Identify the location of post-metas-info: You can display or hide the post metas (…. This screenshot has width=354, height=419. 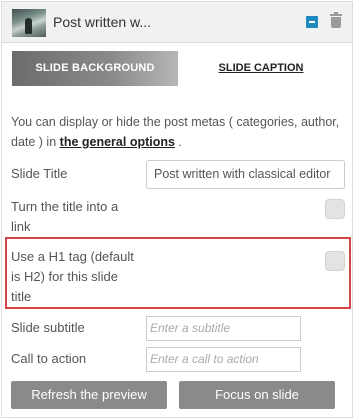
(178, 132).